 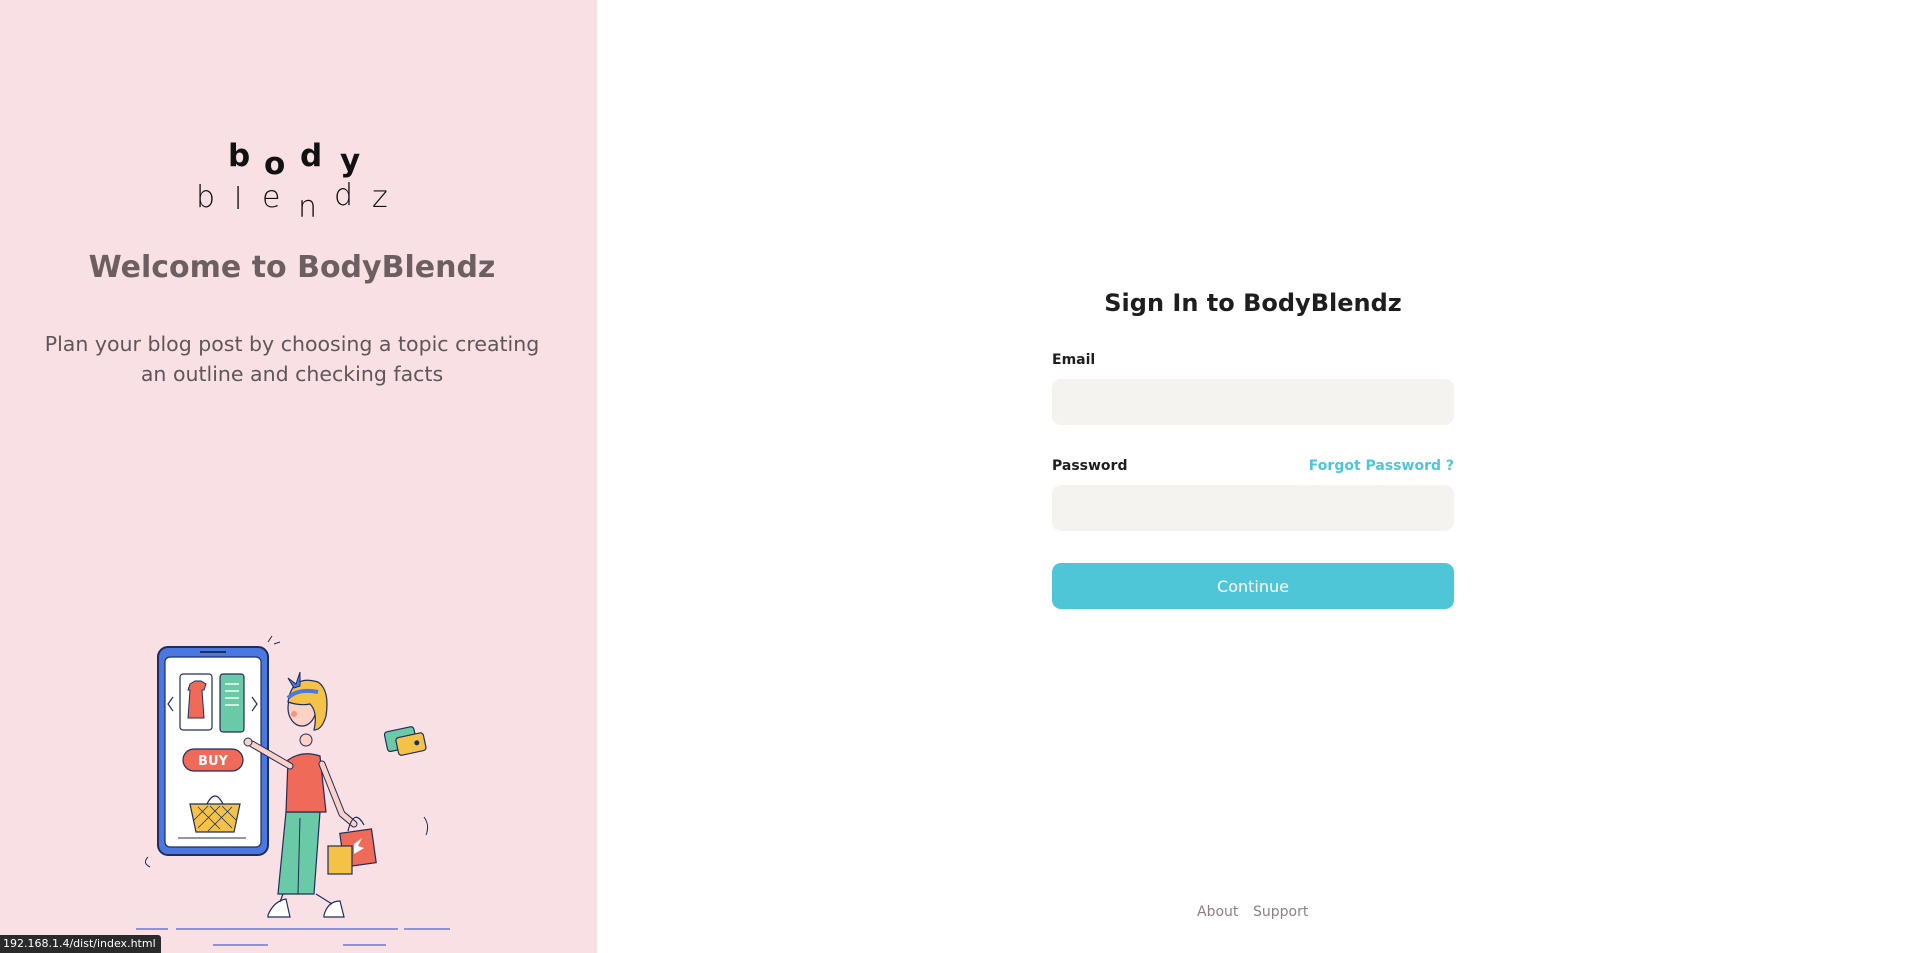 I want to click on logo-letter: z, so click(x=380, y=197).